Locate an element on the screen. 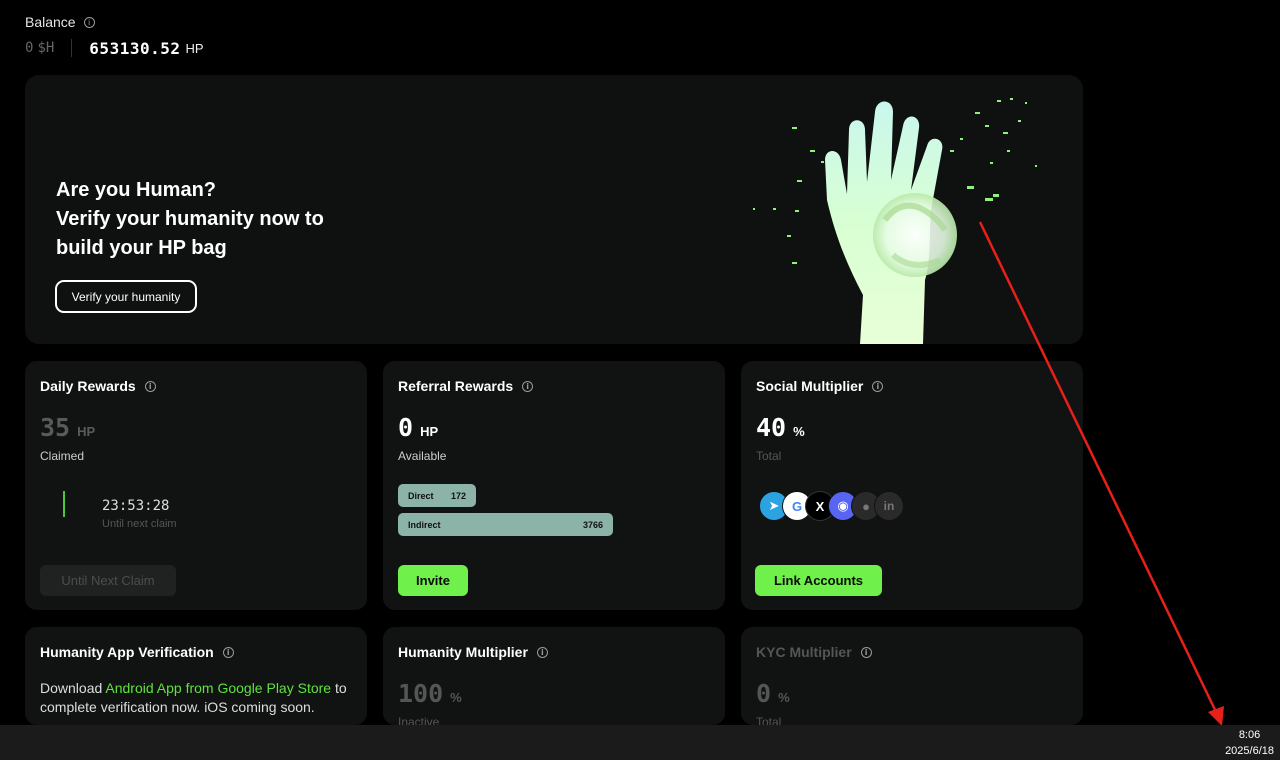 The height and width of the screenshot is (760, 1280). daily-rewards-status: Claimed is located at coordinates (62, 456).